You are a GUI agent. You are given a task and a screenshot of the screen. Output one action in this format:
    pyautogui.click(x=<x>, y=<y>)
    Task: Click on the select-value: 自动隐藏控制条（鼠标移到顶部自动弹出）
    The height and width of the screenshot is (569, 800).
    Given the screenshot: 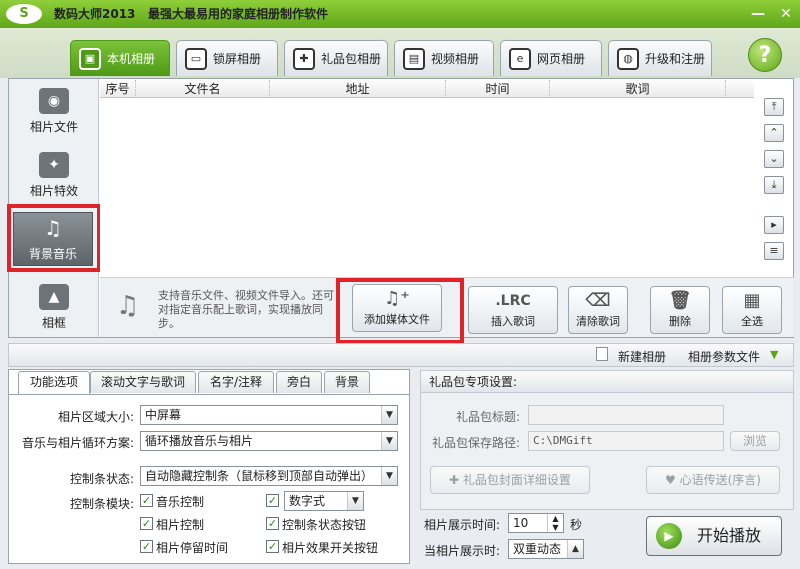 What is the action you would take?
    pyautogui.click(x=259, y=476)
    